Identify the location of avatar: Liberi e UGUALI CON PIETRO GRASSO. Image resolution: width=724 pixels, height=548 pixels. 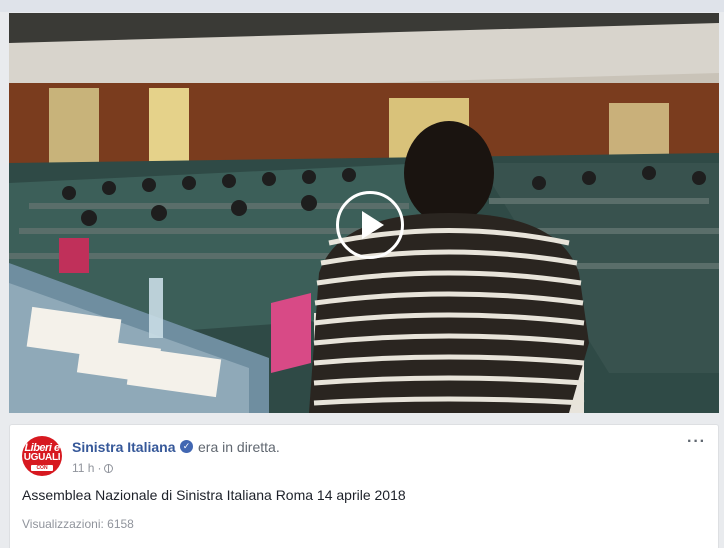
(42, 456).